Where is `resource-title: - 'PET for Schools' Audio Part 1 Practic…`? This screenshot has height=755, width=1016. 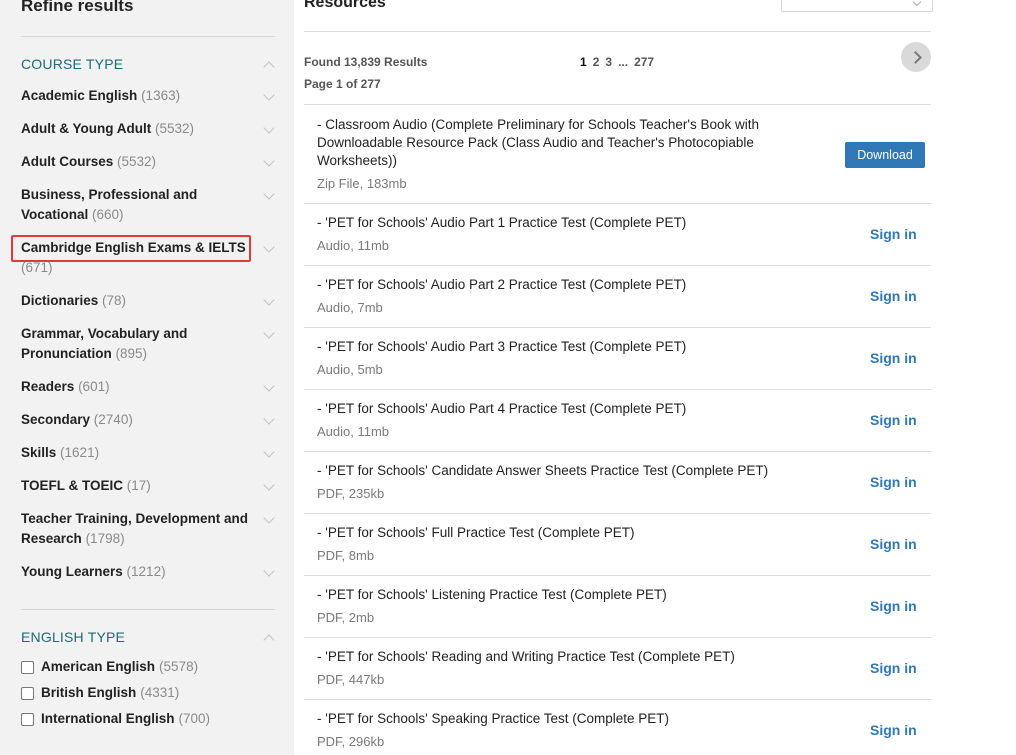
resource-title: - 'PET for Schools' Audio Part 1 Practic… is located at coordinates (502, 222).